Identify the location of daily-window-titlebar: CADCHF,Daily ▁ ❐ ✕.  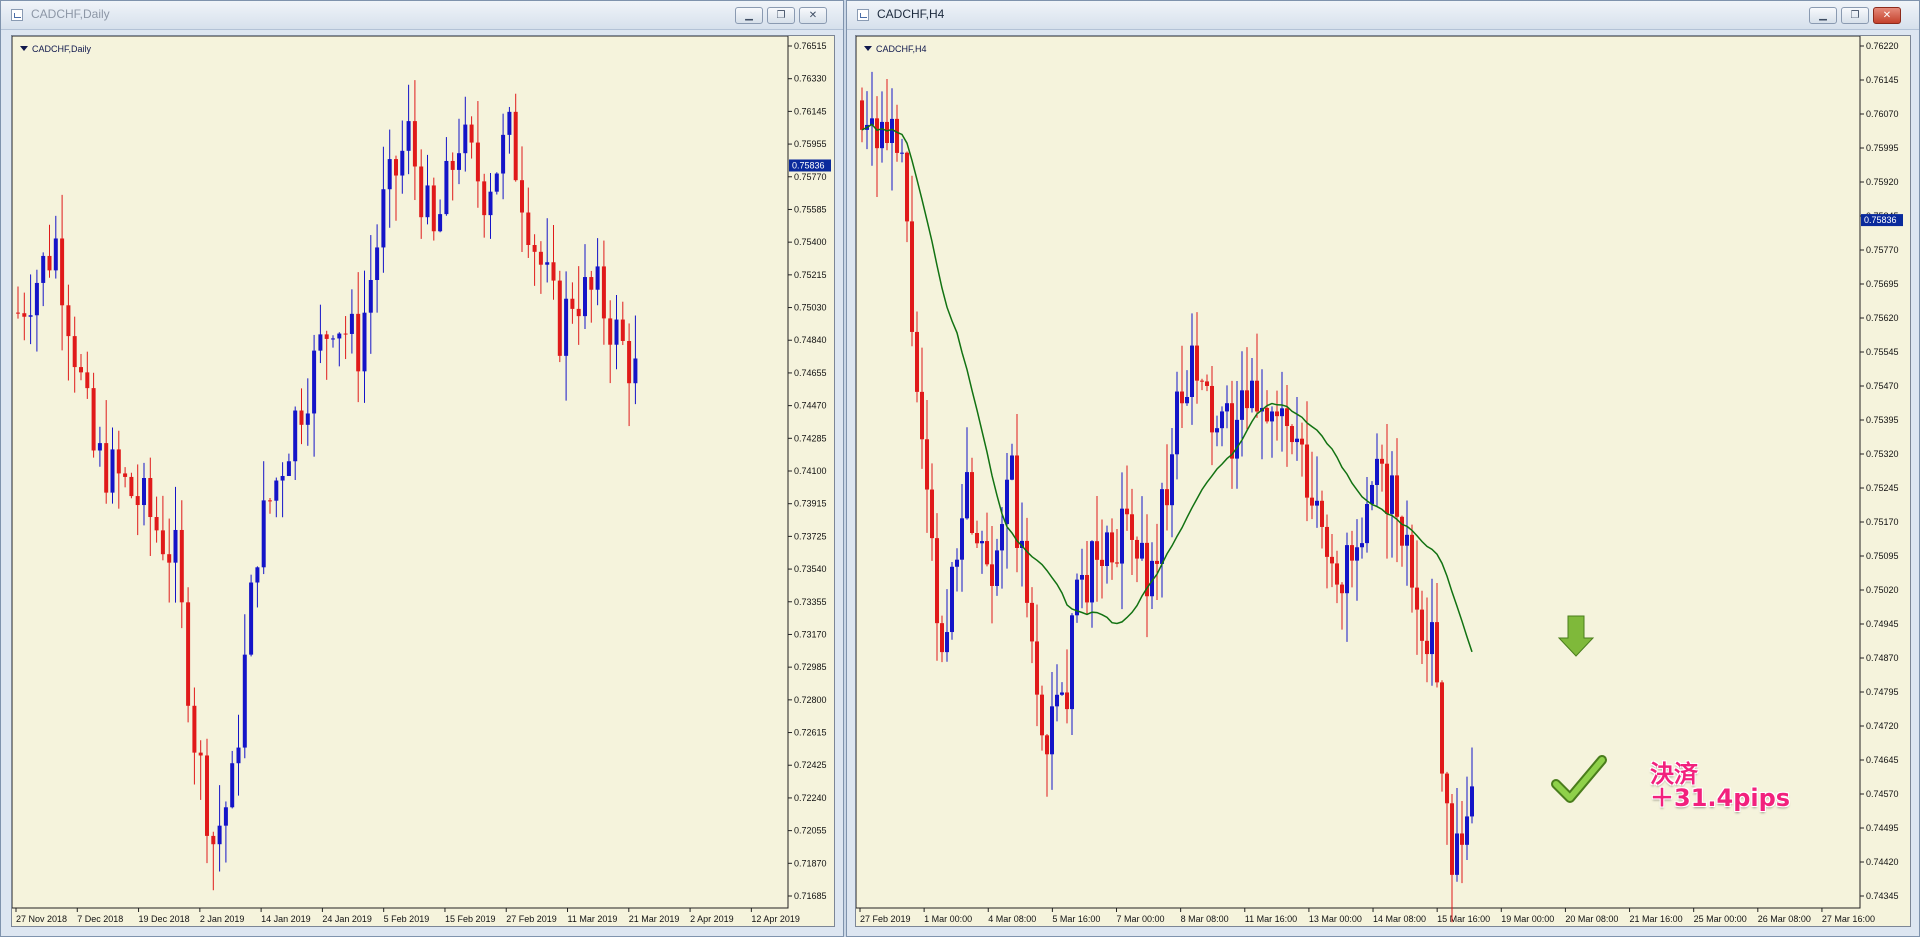
(422, 15).